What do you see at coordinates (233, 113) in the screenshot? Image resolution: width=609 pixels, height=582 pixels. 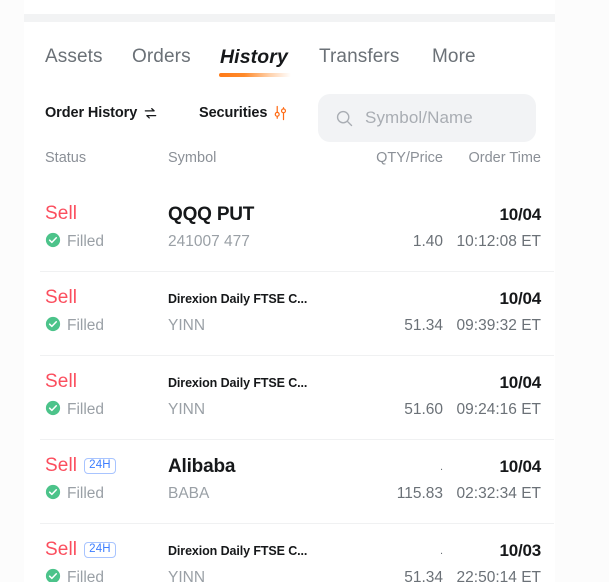 I see `securities-filter-label: Securities` at bounding box center [233, 113].